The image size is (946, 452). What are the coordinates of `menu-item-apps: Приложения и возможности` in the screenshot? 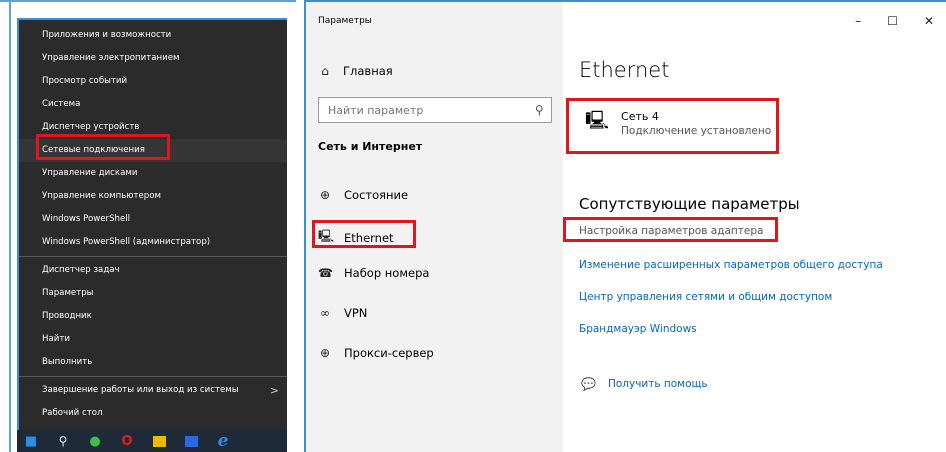 It's located at (153, 35).